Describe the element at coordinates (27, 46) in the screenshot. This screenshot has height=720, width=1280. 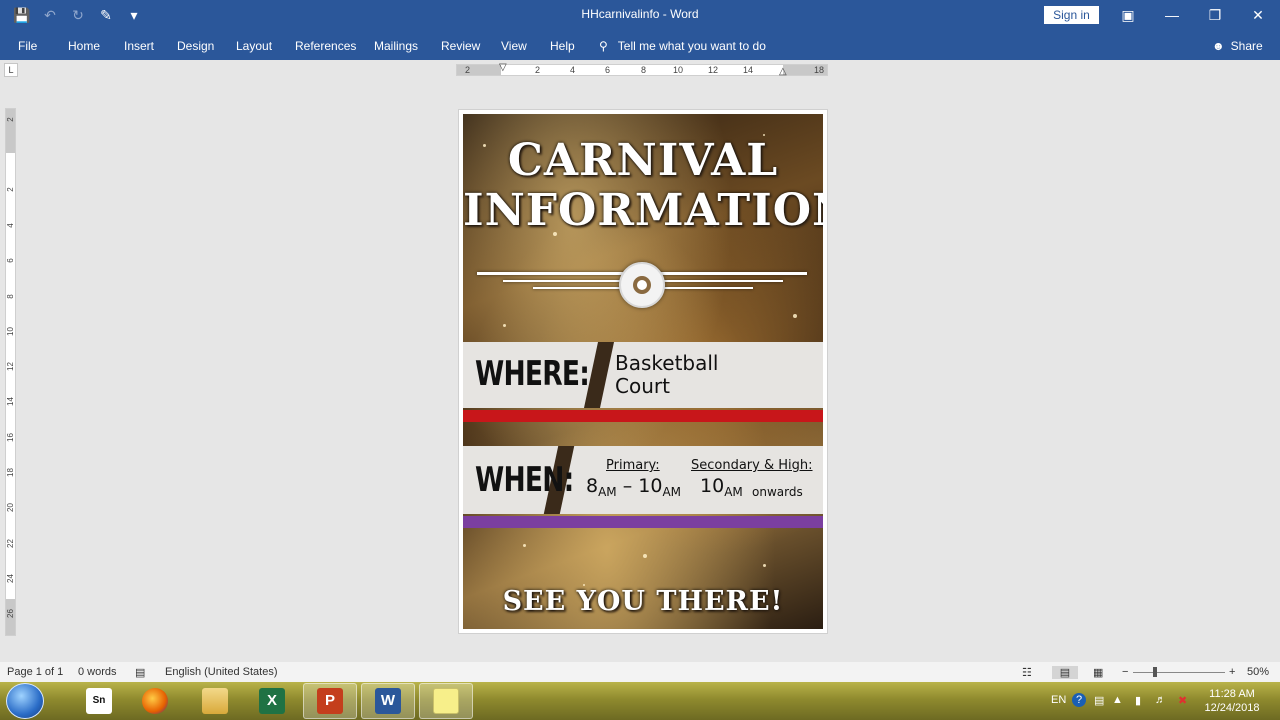
I see `tab-file: File` at that location.